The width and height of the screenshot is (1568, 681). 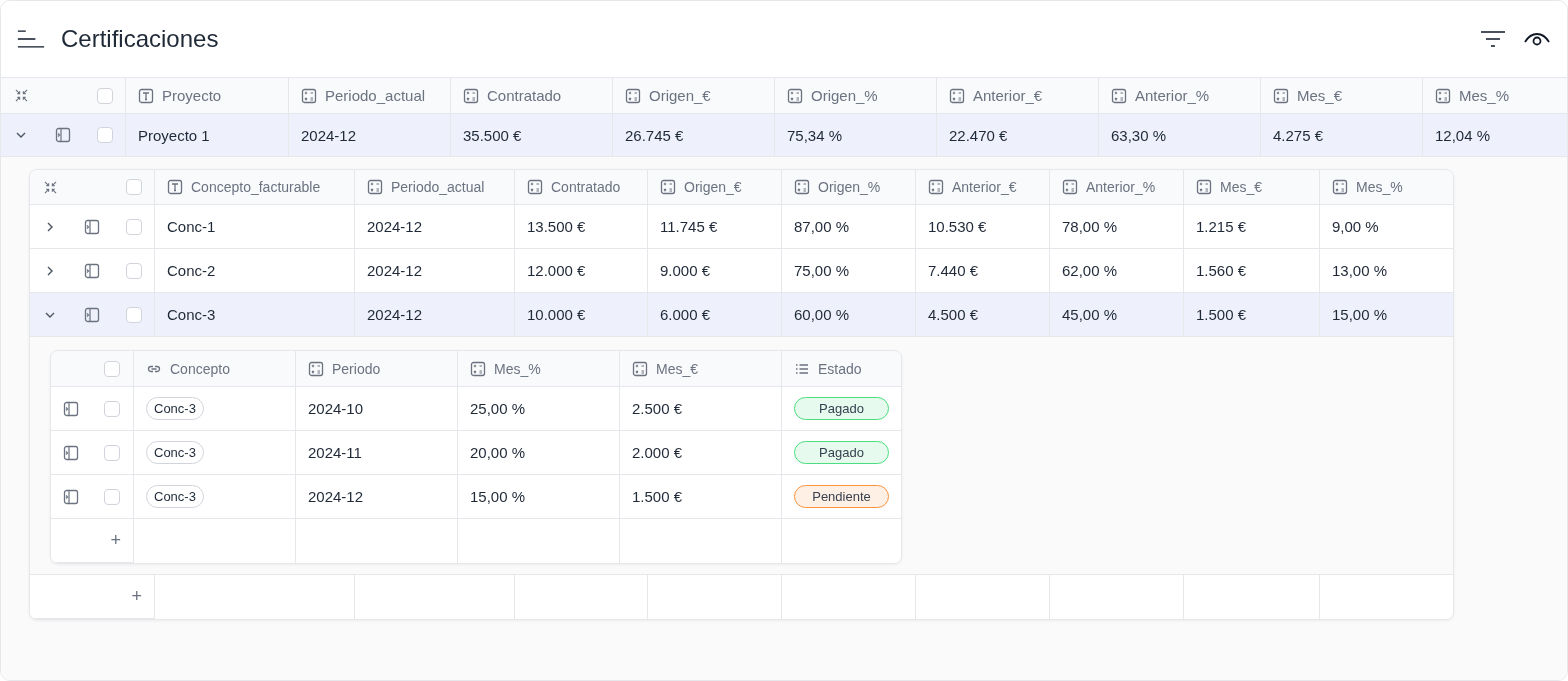 What do you see at coordinates (556, 314) in the screenshot?
I see `cell-text: 10.000 €` at bounding box center [556, 314].